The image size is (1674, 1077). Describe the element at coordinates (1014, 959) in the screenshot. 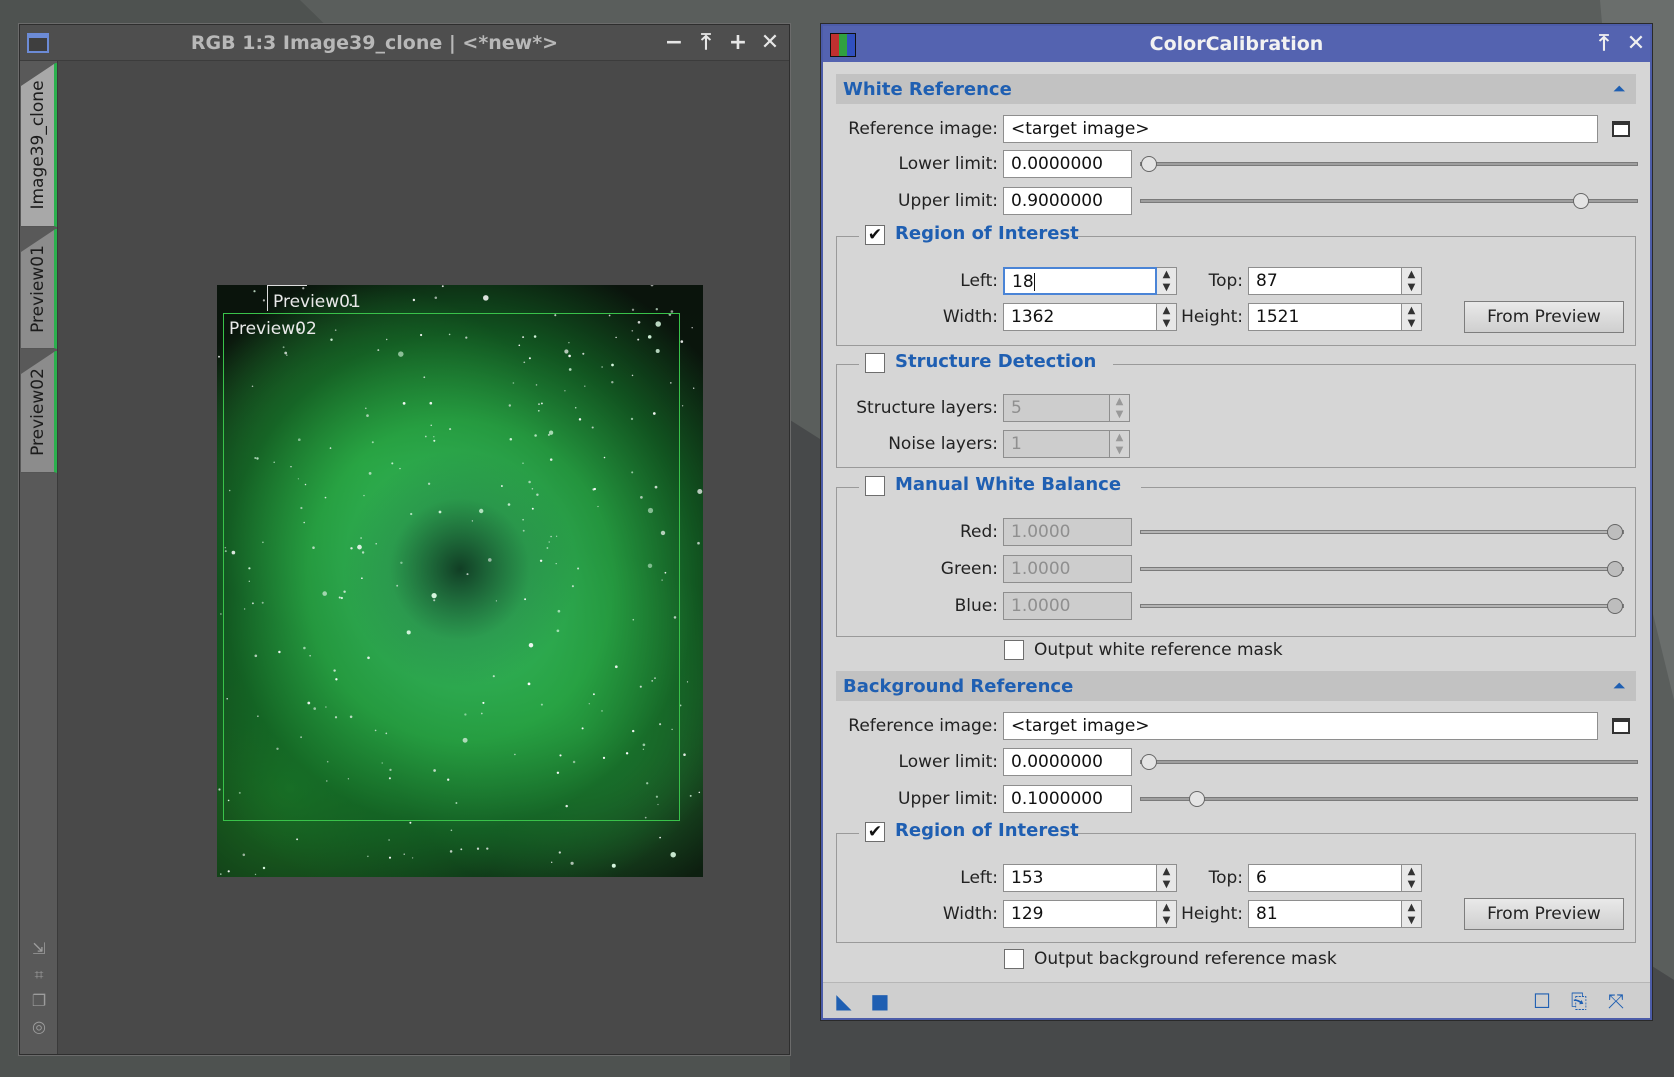

I see `output-background-mask-checkbox` at that location.